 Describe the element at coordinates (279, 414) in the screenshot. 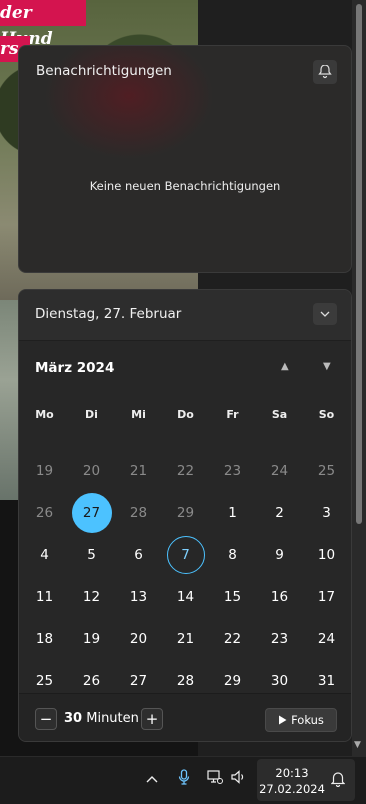

I see `weekday-label: Sa` at that location.